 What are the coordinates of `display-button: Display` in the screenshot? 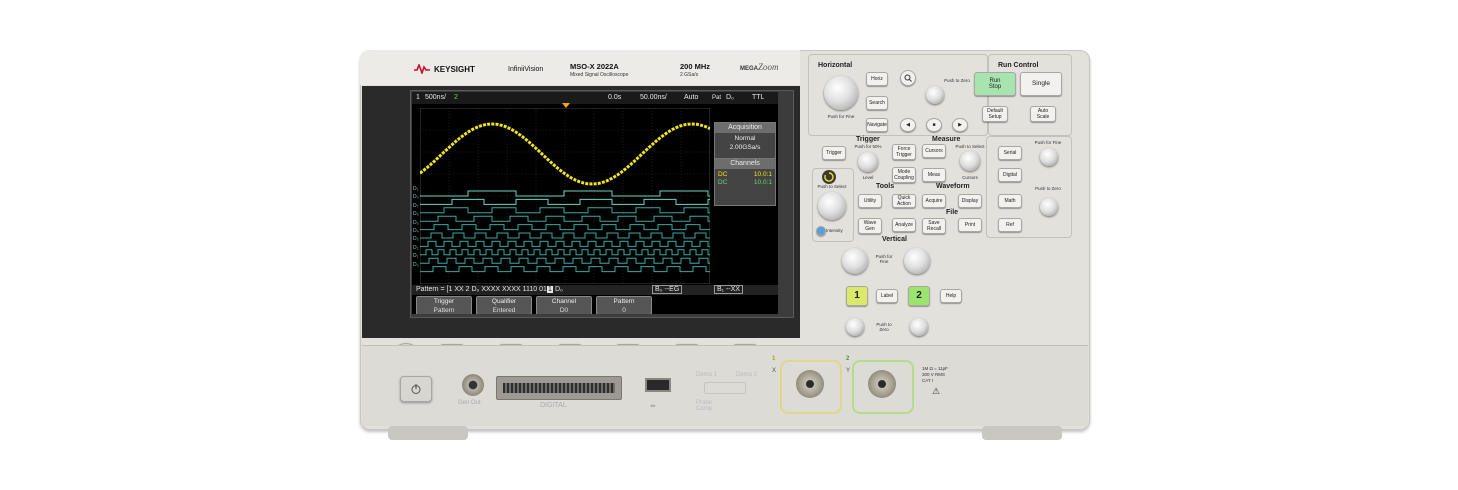 It's located at (970, 201).